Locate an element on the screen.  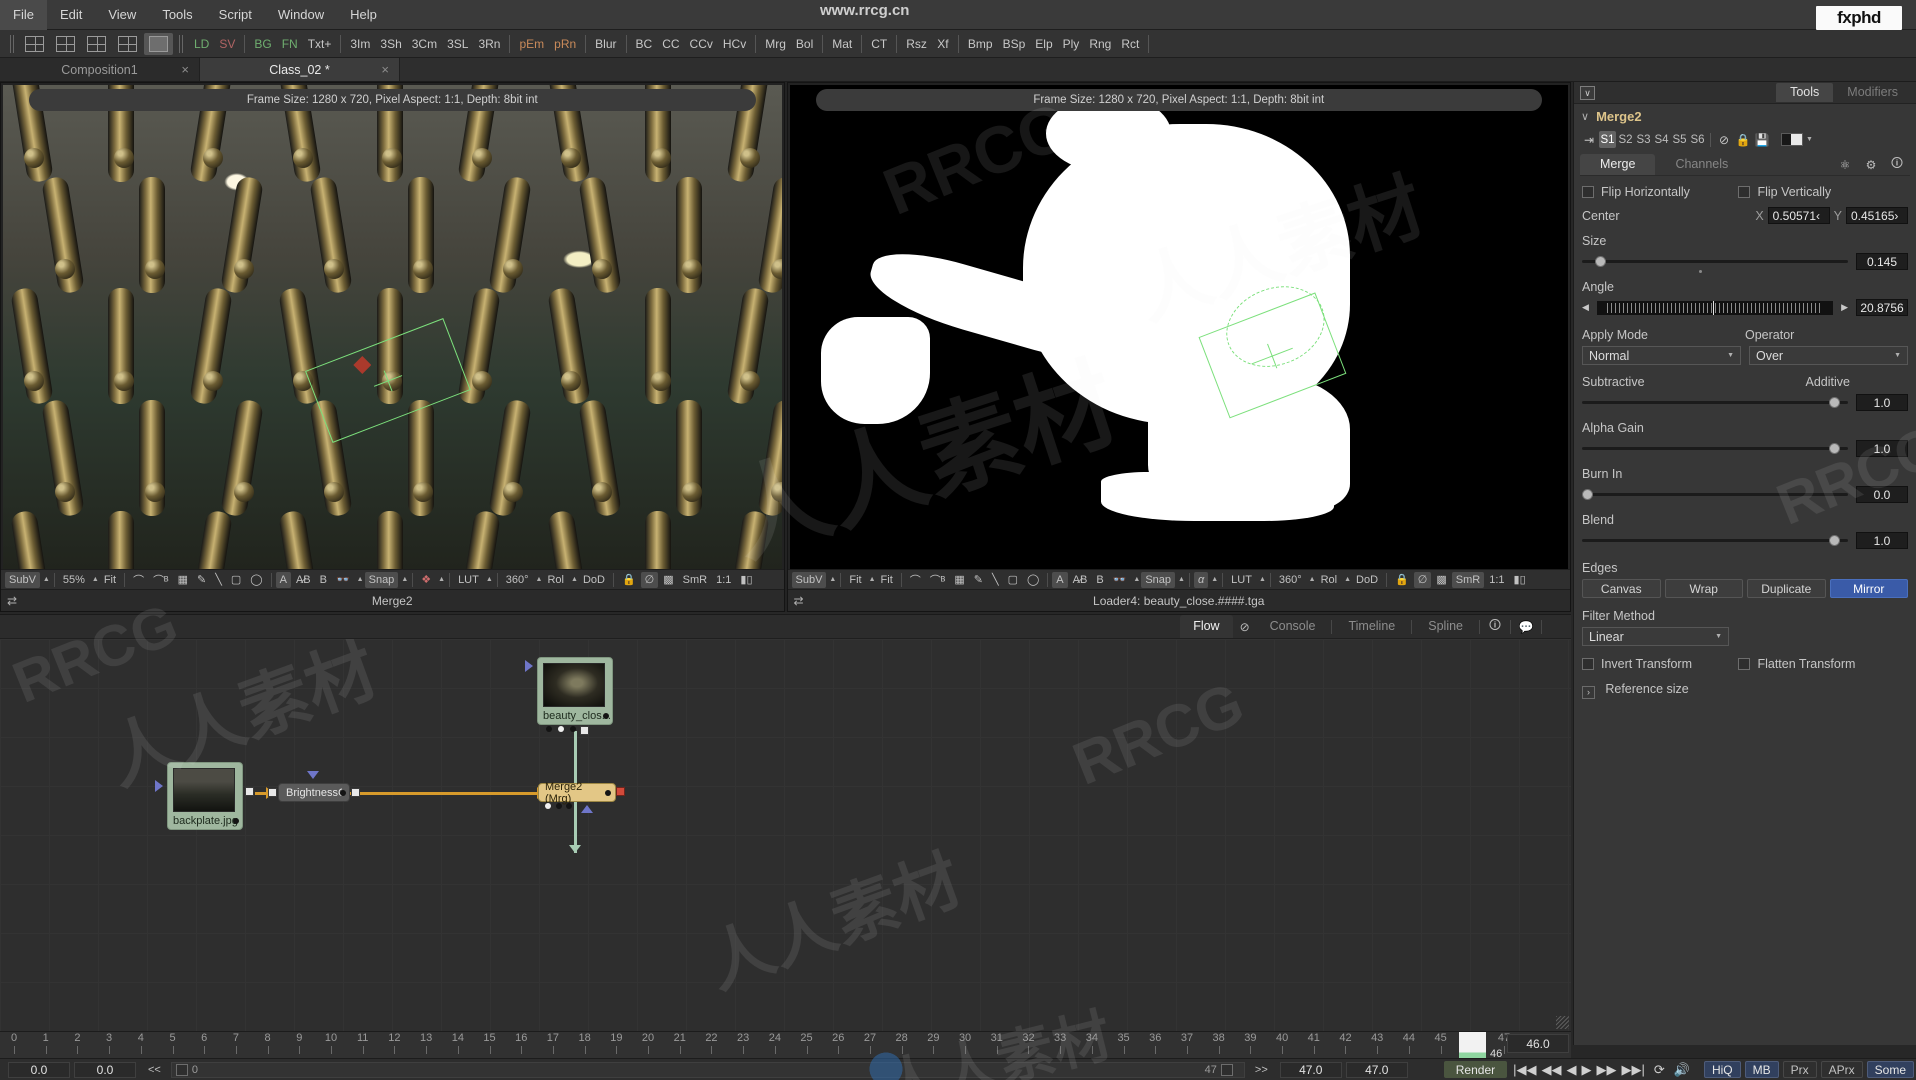
settings-atom-icon: ⚛ is located at coordinates (1845, 164).